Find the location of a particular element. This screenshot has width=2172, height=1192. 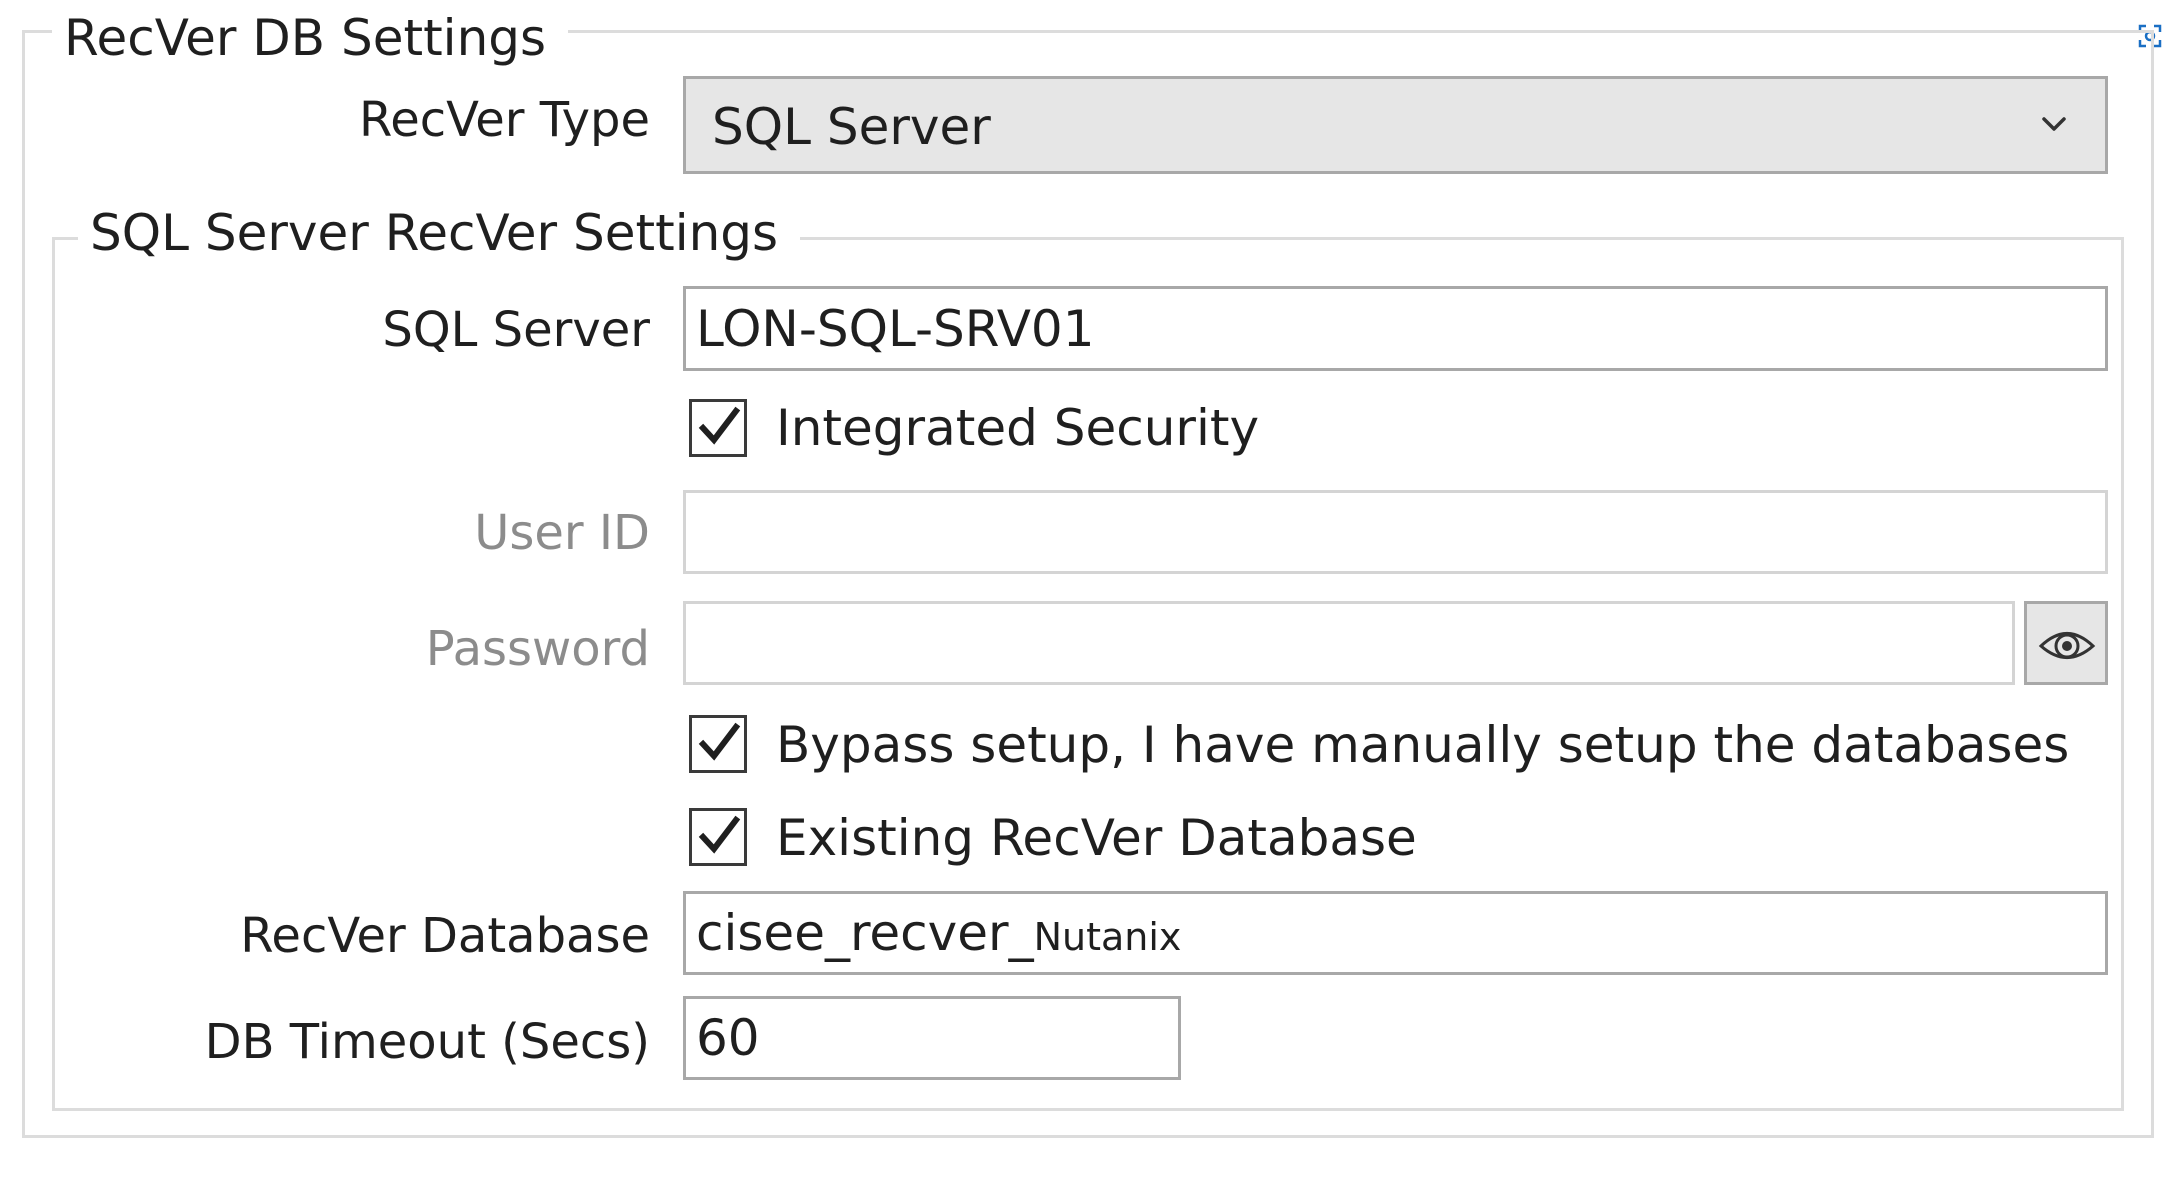

password-input is located at coordinates (1349, 643).